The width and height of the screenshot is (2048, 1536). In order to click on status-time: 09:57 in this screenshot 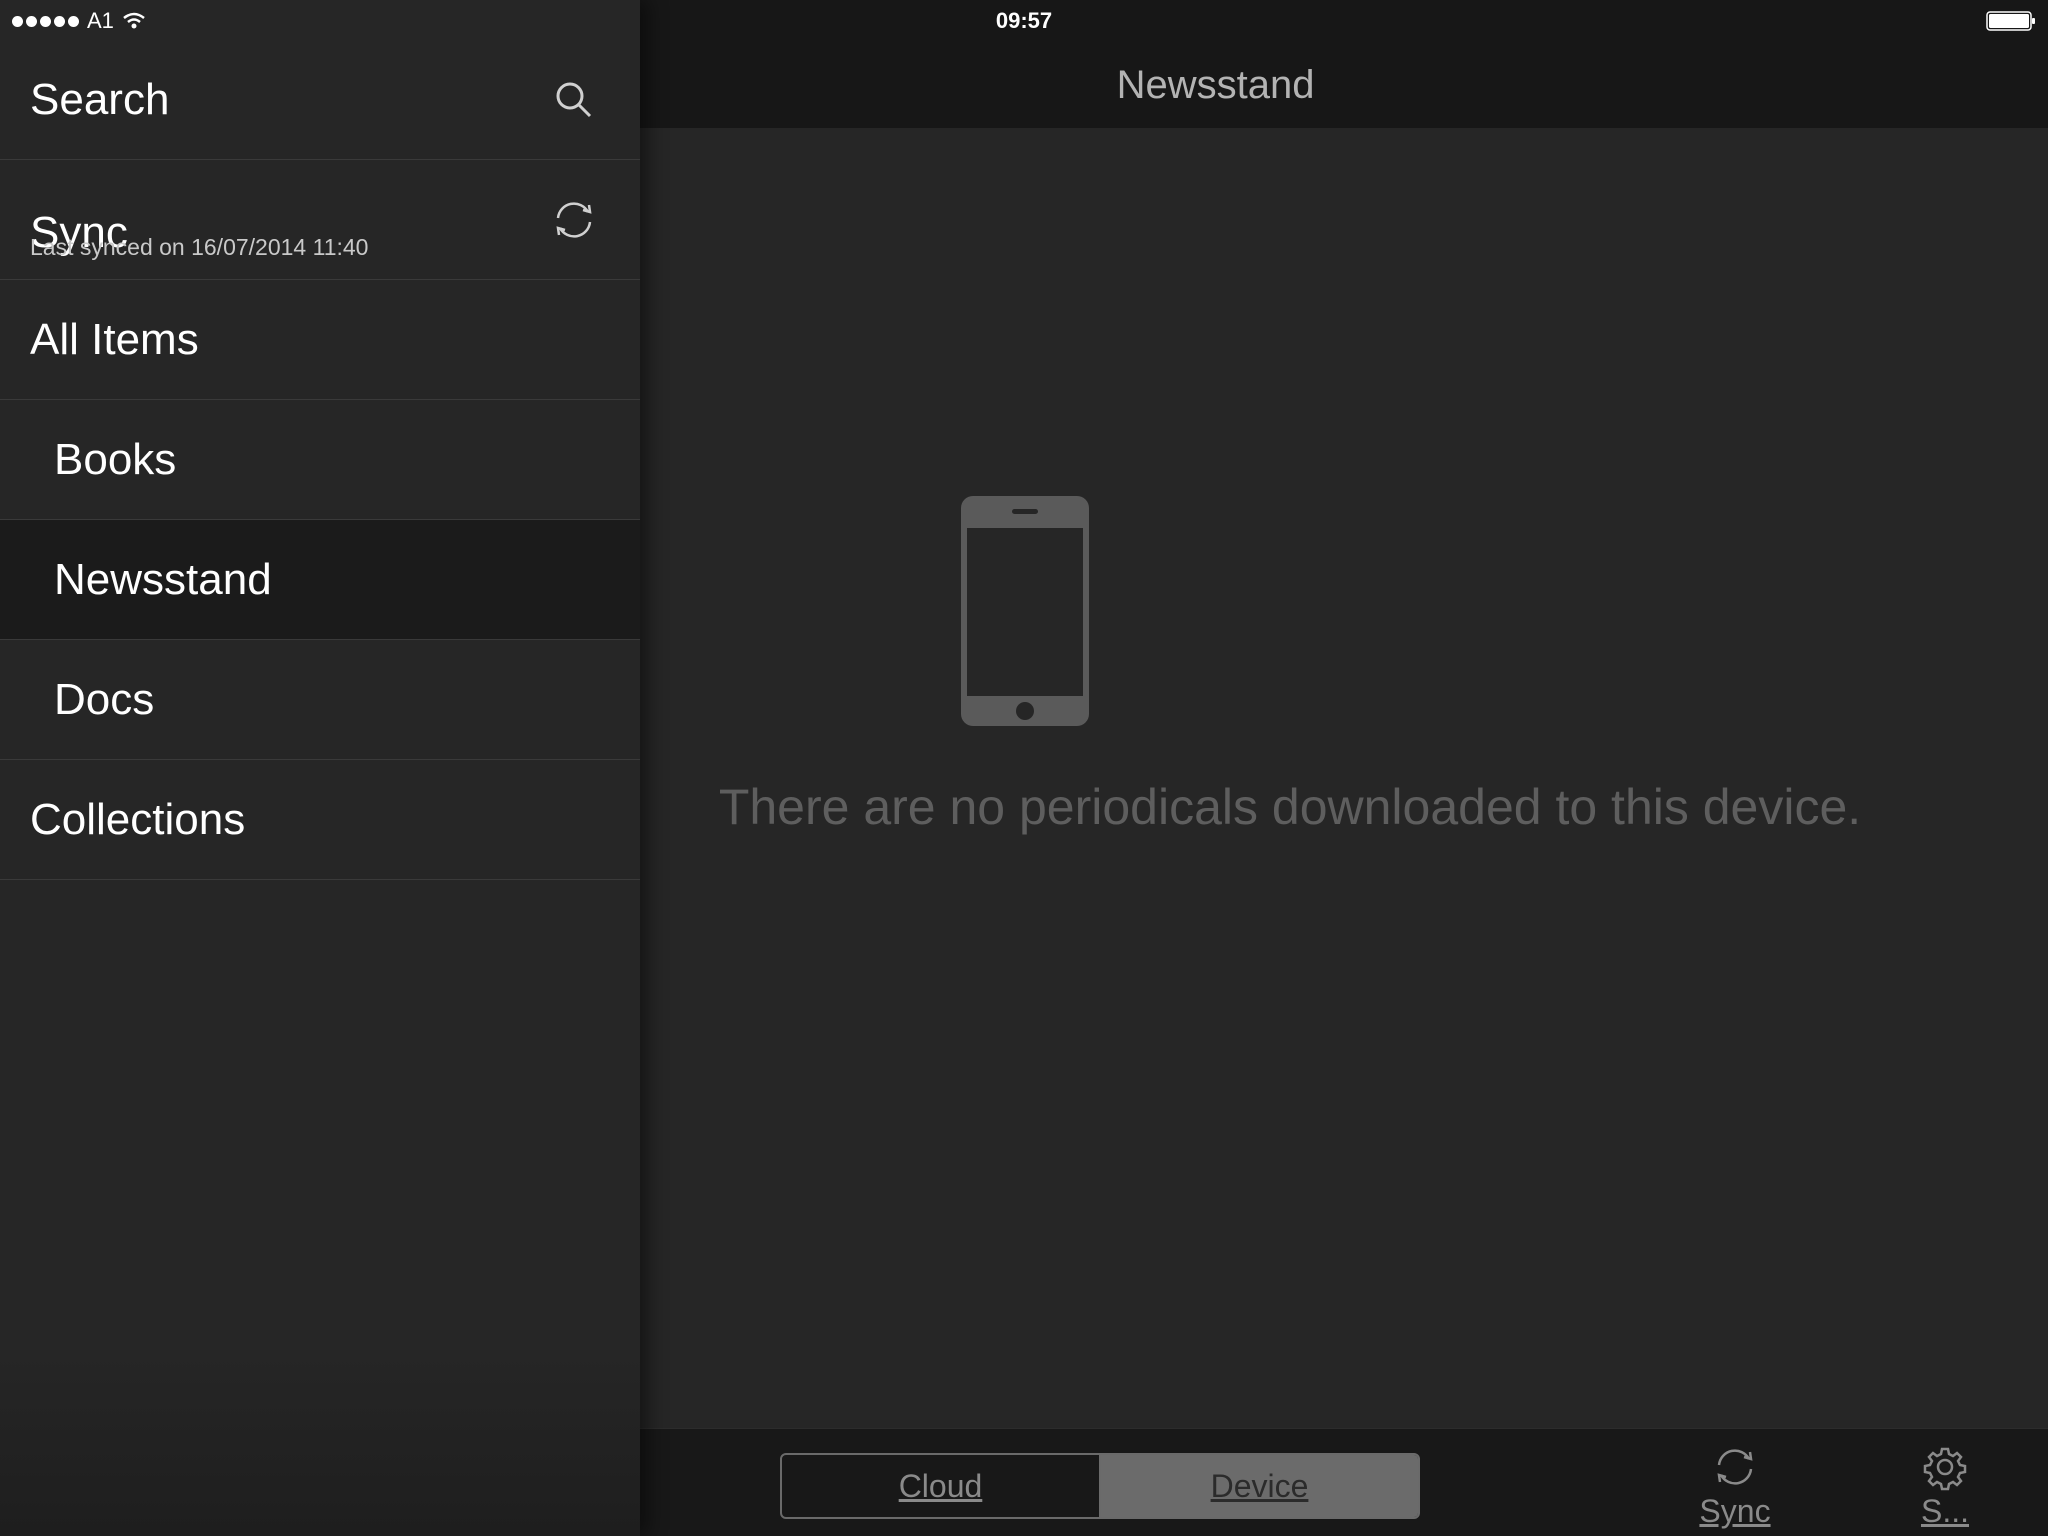, I will do `click(1024, 20)`.